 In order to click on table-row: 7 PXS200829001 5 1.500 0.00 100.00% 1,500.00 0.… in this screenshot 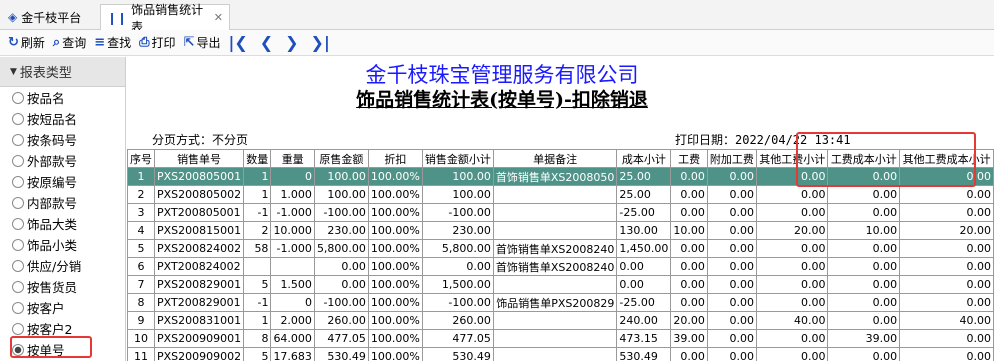, I will do `click(560, 284)`.